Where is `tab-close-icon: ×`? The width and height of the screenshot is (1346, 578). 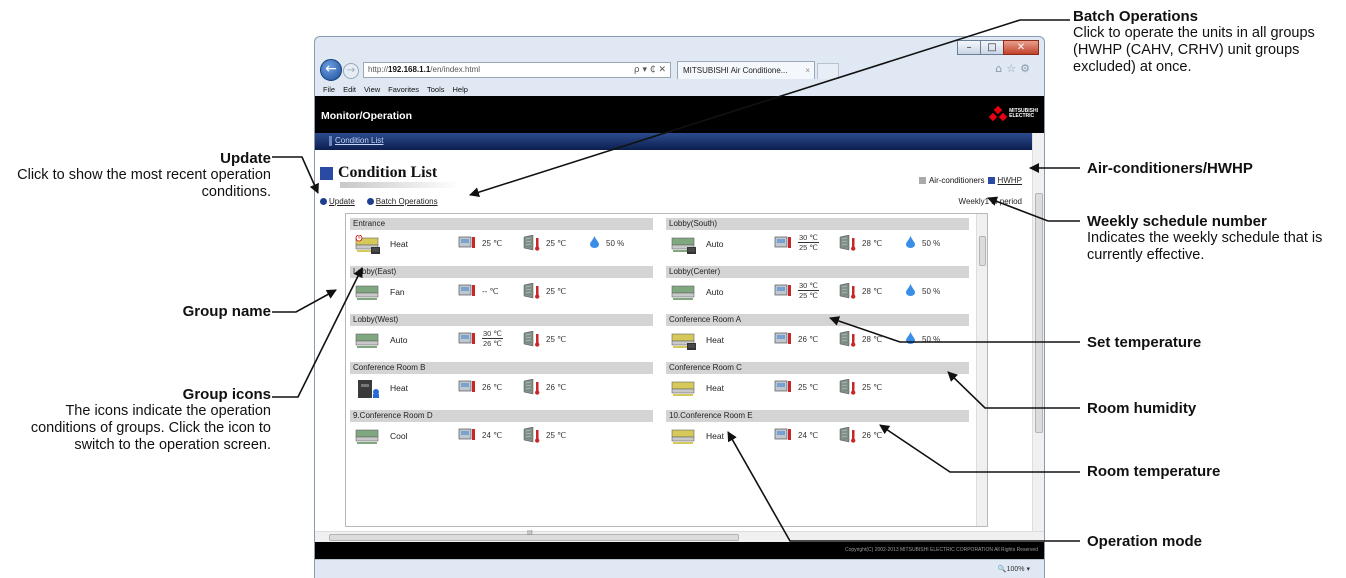
tab-close-icon: × is located at coordinates (807, 70).